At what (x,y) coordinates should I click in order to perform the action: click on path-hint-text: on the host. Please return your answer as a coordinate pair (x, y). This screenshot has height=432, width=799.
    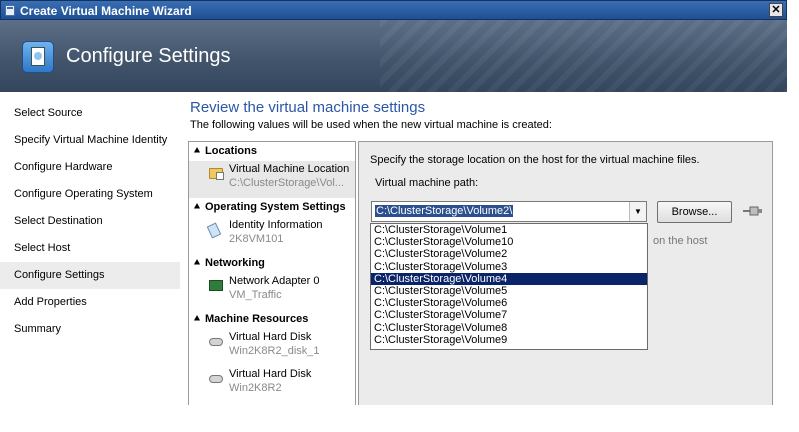
    Looking at the image, I should click on (680, 241).